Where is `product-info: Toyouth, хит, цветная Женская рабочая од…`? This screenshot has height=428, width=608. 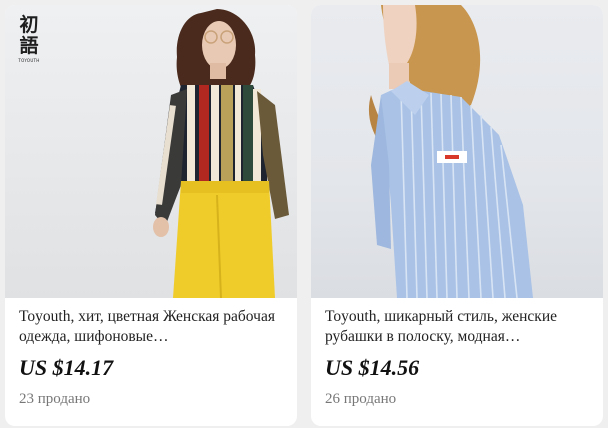 product-info: Toyouth, хит, цветная Женская рабочая од… is located at coordinates (151, 353).